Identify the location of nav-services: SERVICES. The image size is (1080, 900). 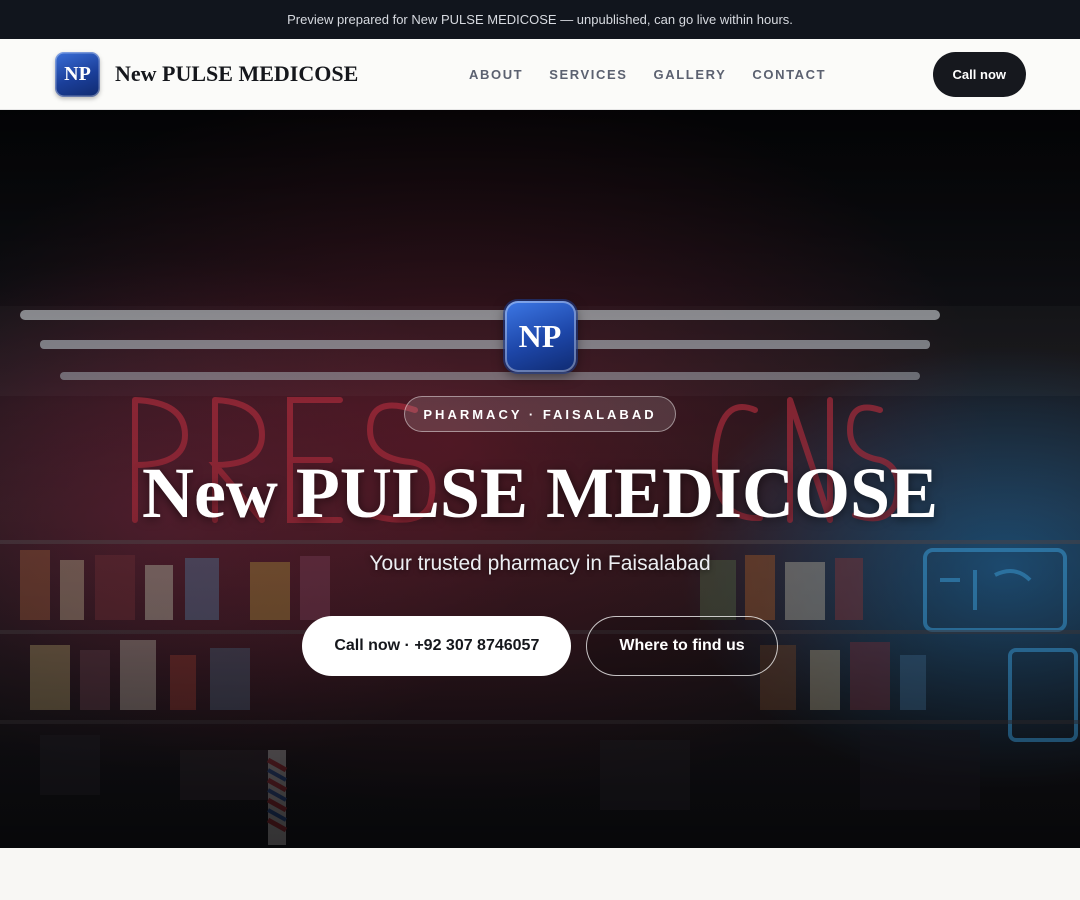
(588, 74).